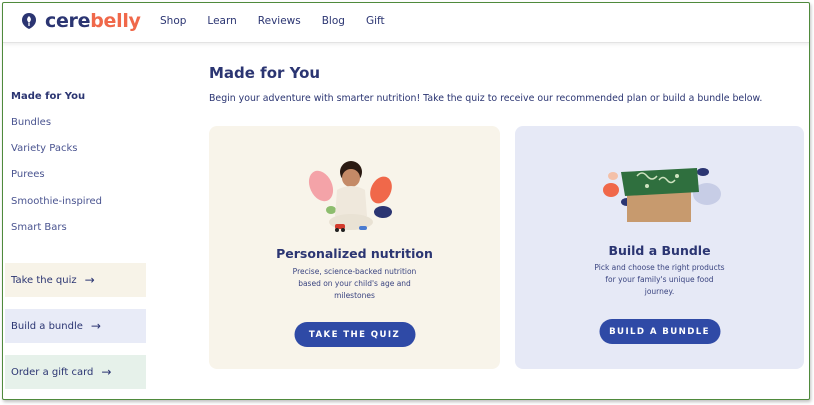  Describe the element at coordinates (354, 295) in the screenshot. I see `desc-line: milestones` at that location.